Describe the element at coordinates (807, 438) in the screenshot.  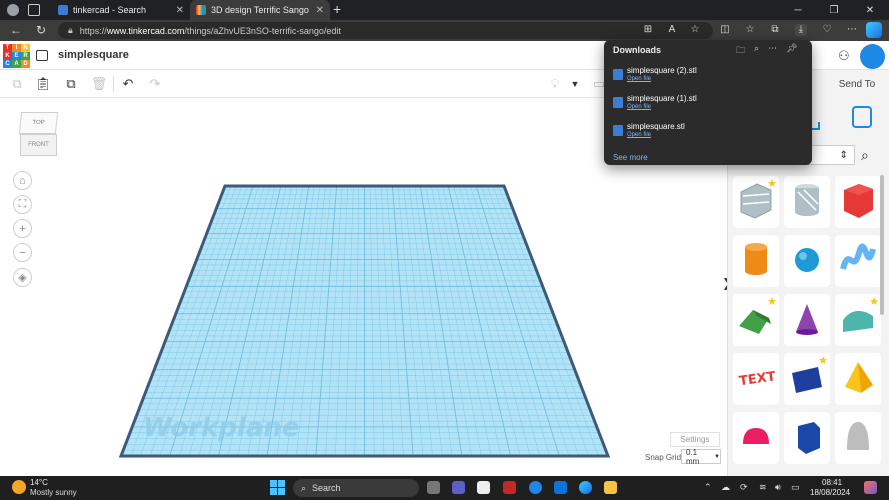
I see `shape-tile-polygon` at that location.